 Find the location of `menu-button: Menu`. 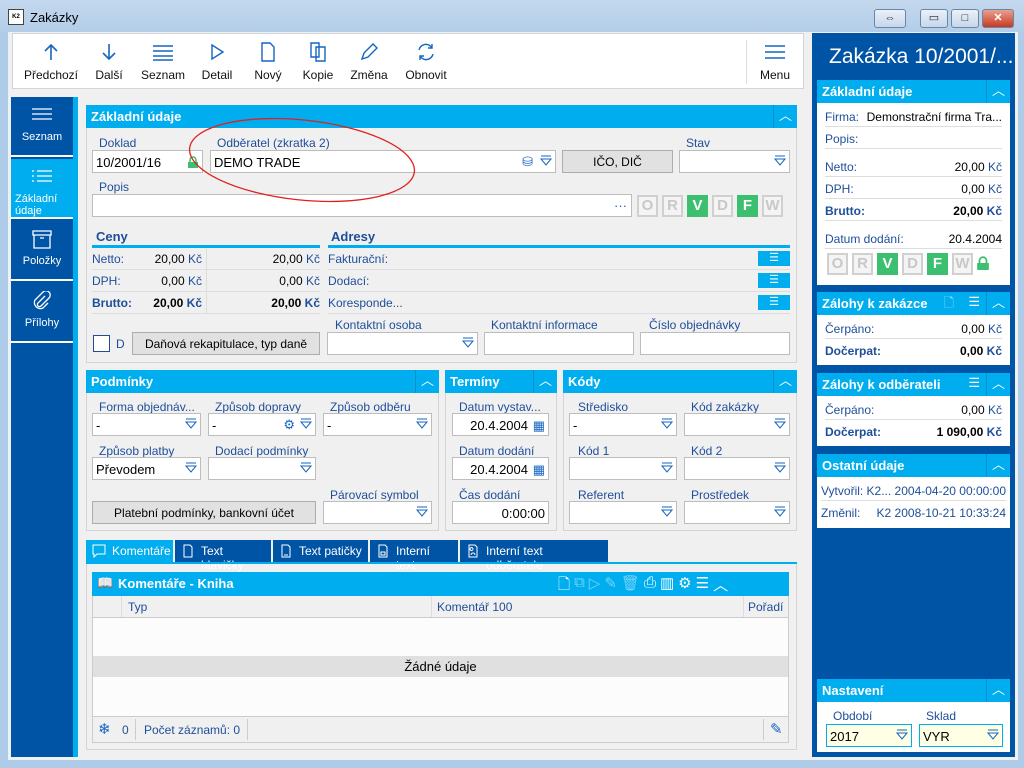

menu-button: Menu is located at coordinates (775, 62).